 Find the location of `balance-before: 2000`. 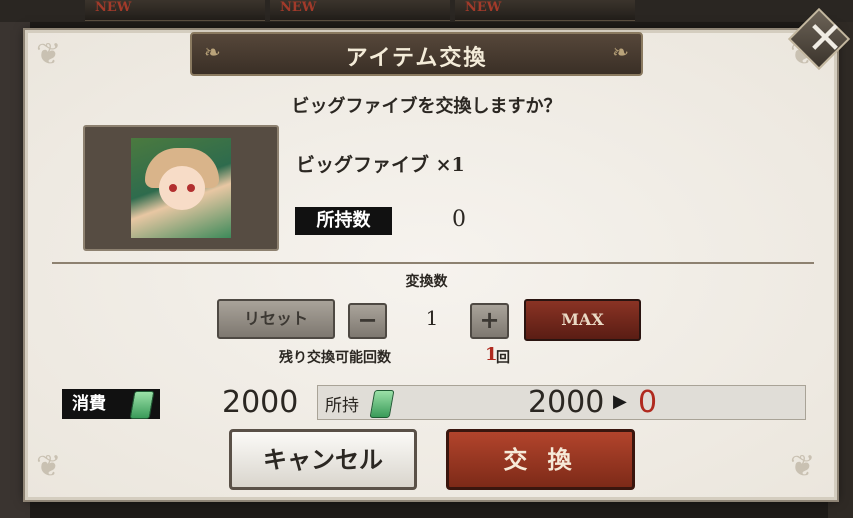

balance-before: 2000 is located at coordinates (566, 402).